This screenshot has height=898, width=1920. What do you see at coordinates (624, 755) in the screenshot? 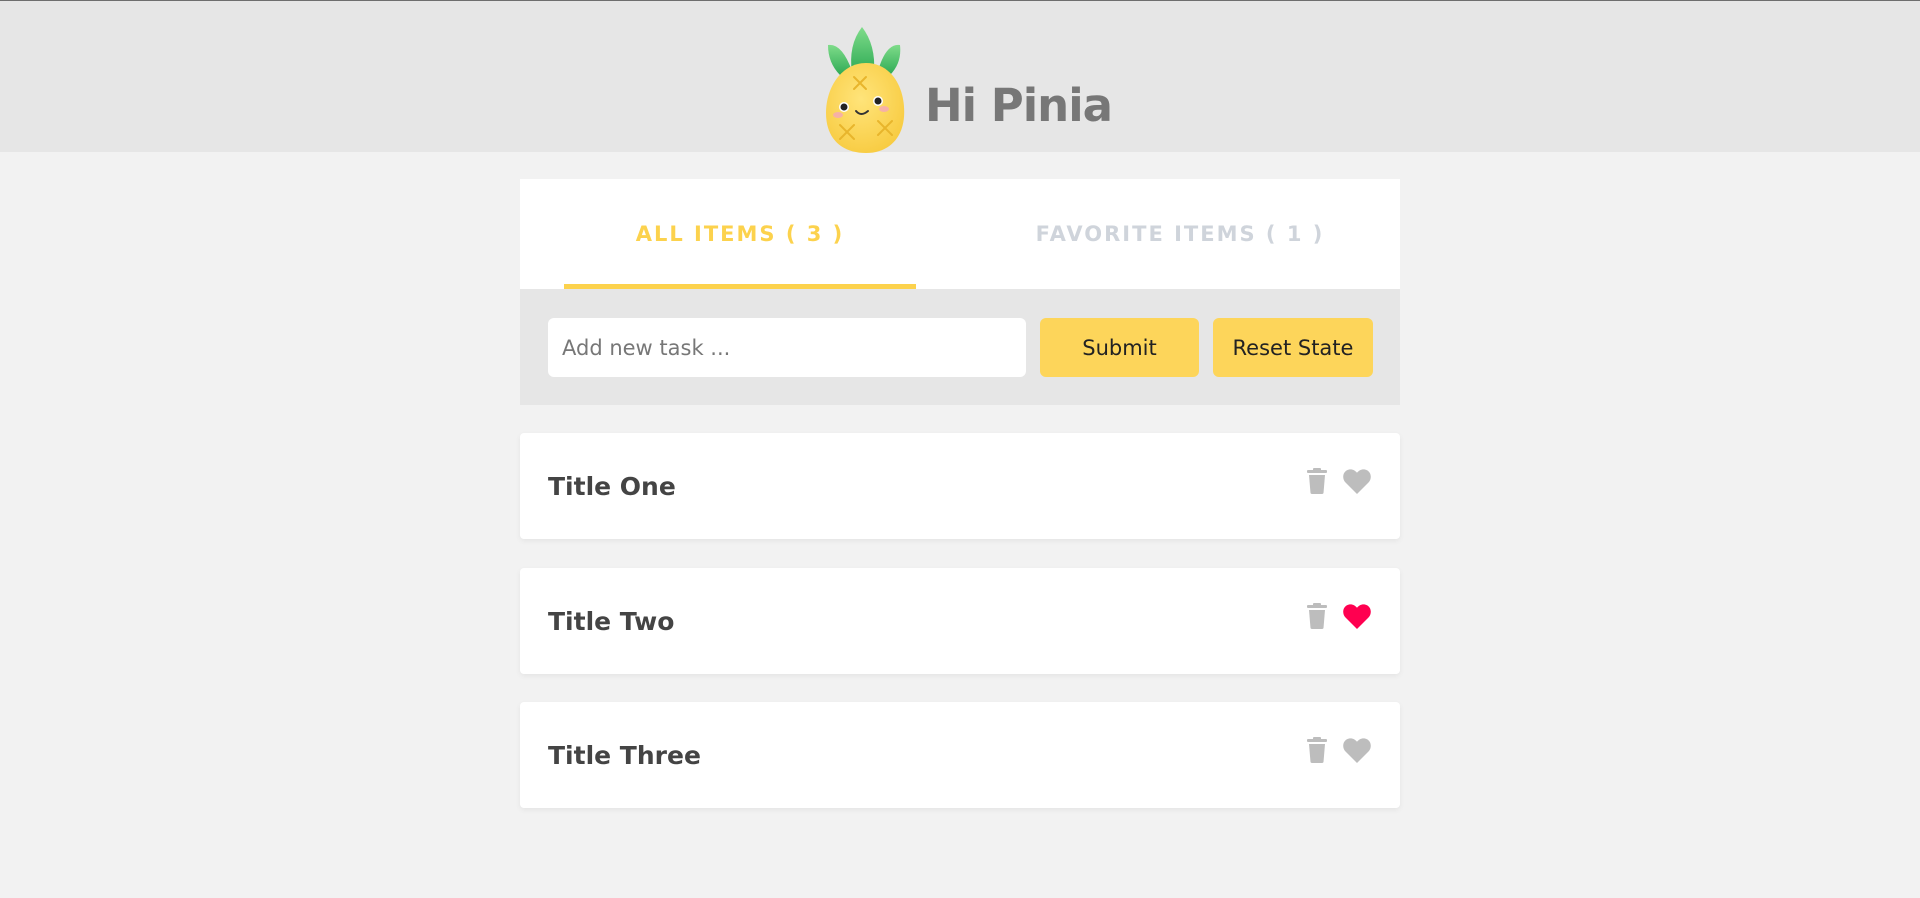
I see `task-title: Title Three` at bounding box center [624, 755].